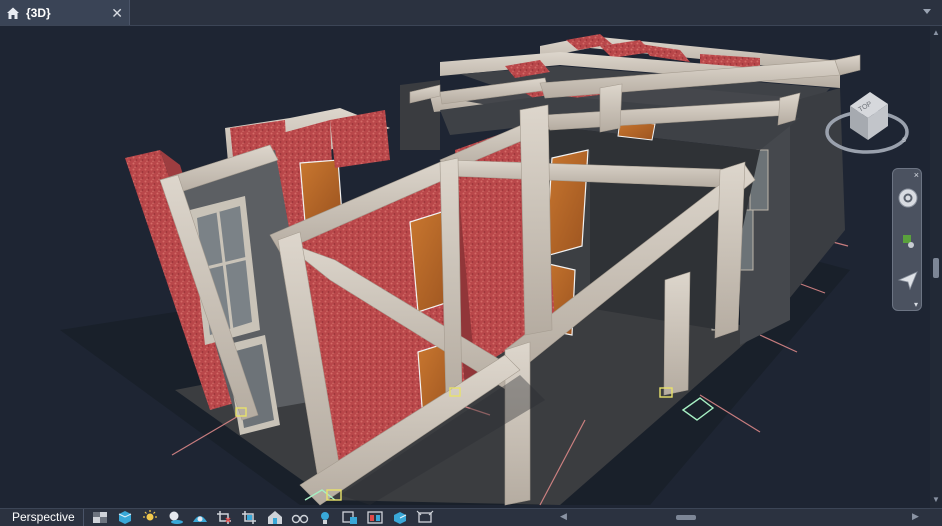  What do you see at coordinates (38, 12) in the screenshot?
I see `tab-title: {3D}` at bounding box center [38, 12].